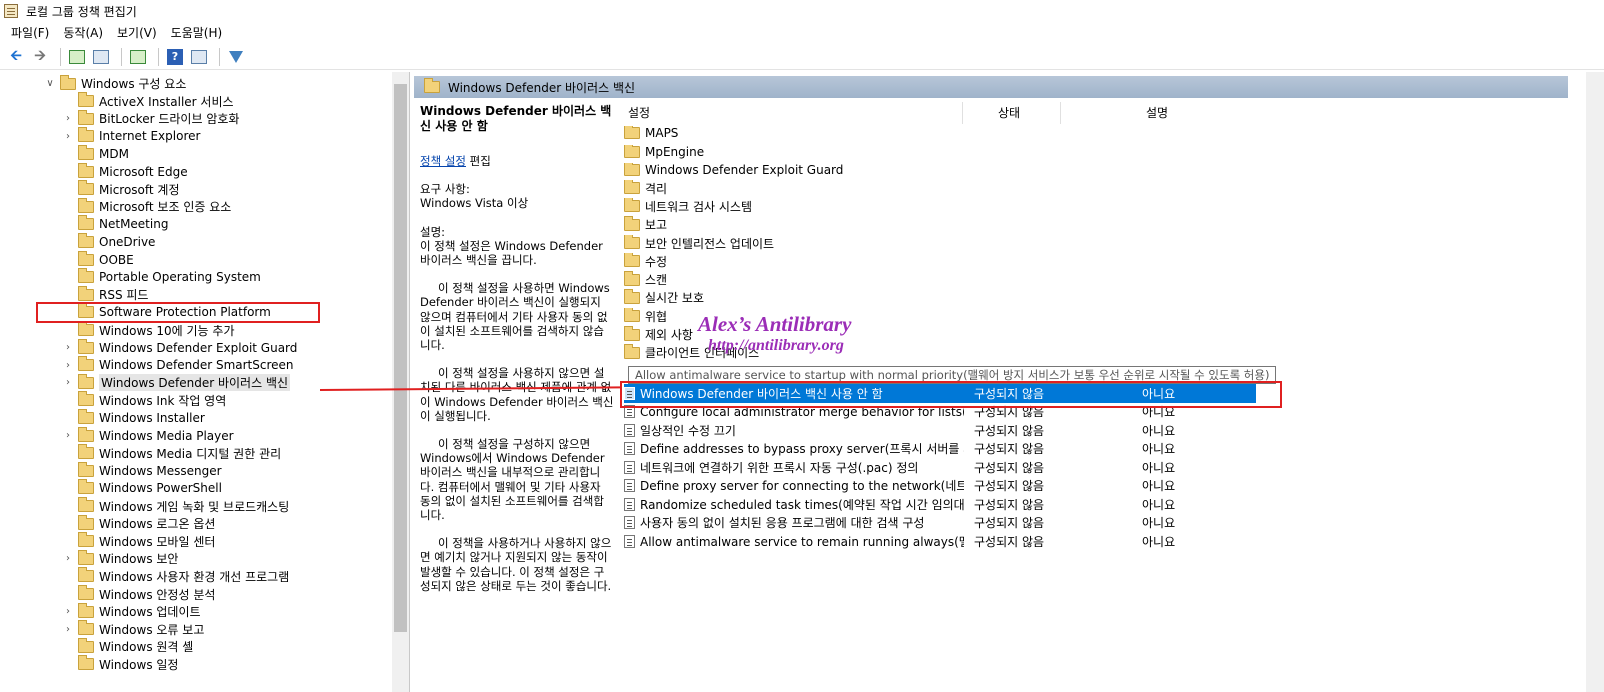 This screenshot has width=1604, height=692. Describe the element at coordinates (16, 57) in the screenshot. I see `back-arrow-icon: 🡨` at that location.